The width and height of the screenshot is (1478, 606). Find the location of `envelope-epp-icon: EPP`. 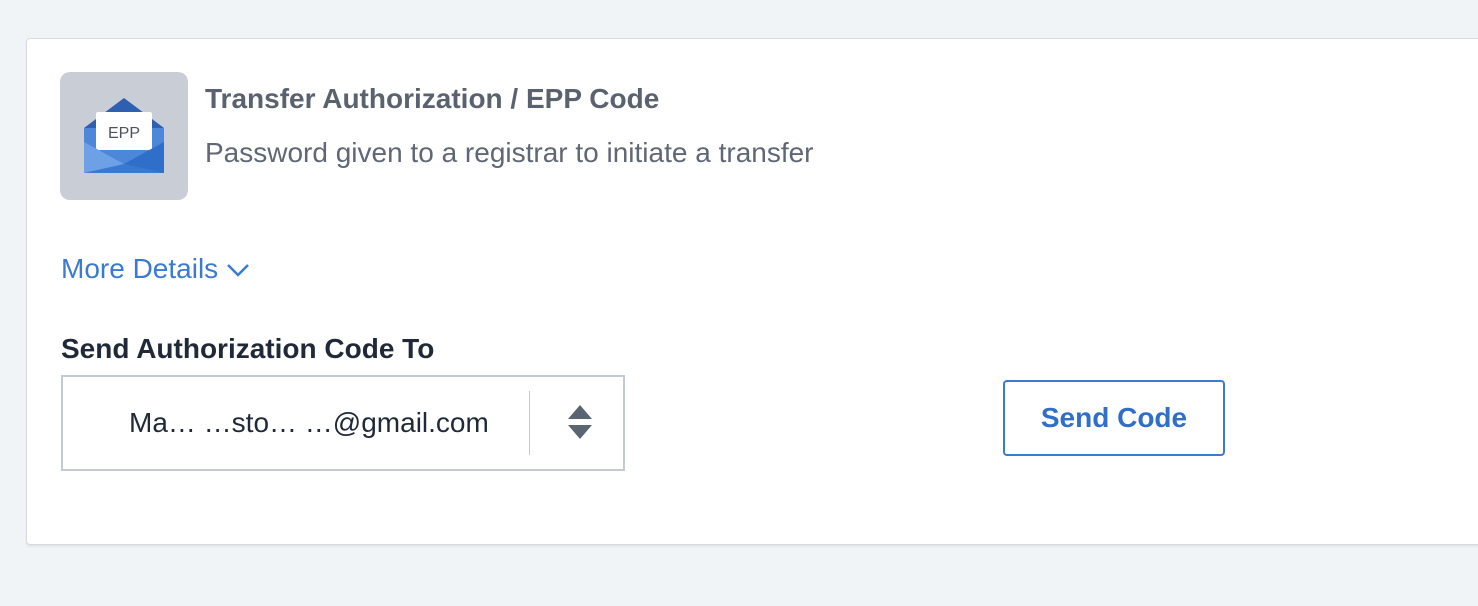

envelope-epp-icon: EPP is located at coordinates (124, 136).